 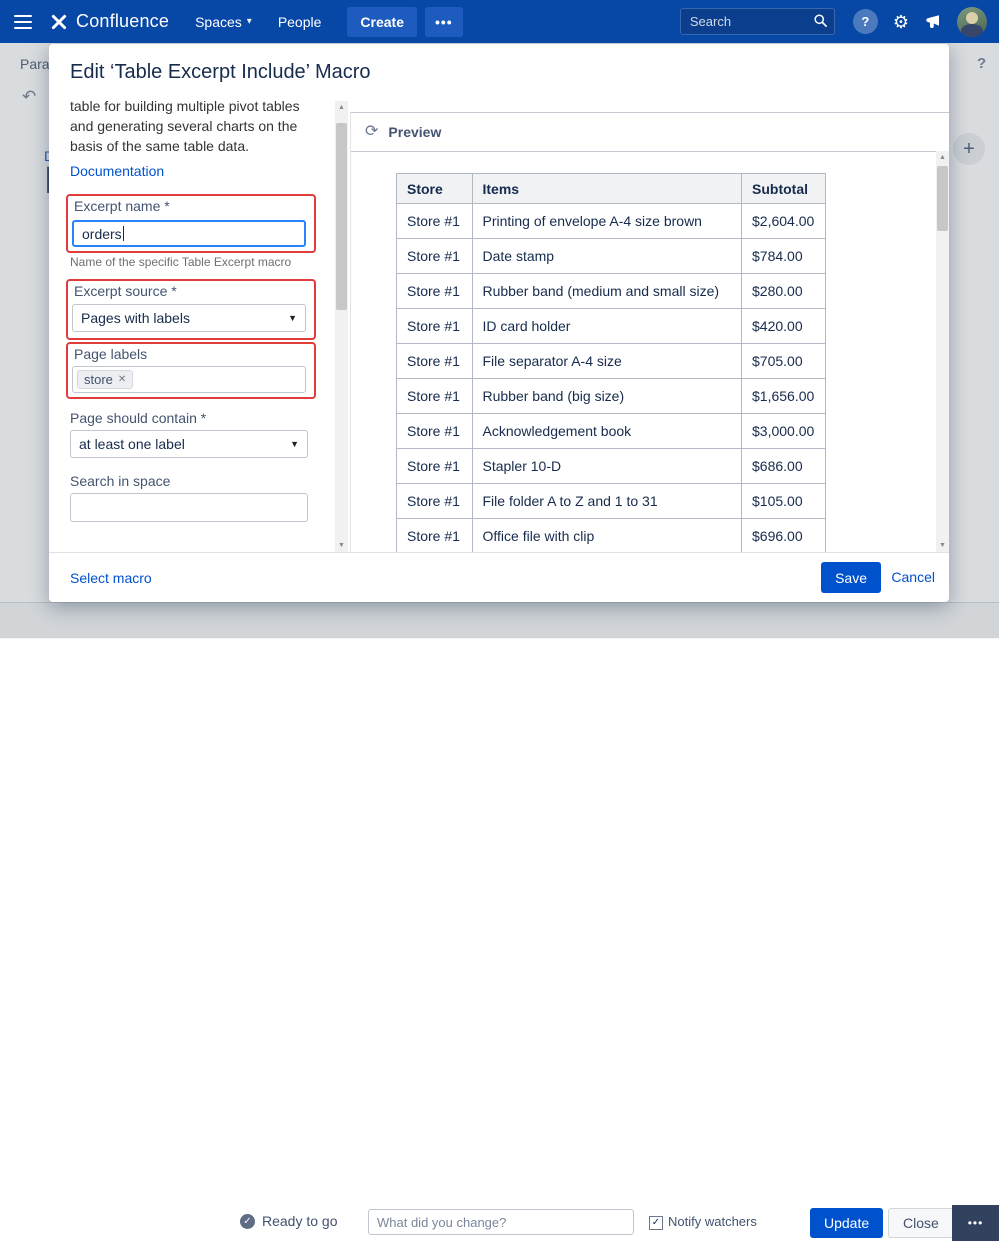 I want to click on save-button: Save, so click(x=851, y=577).